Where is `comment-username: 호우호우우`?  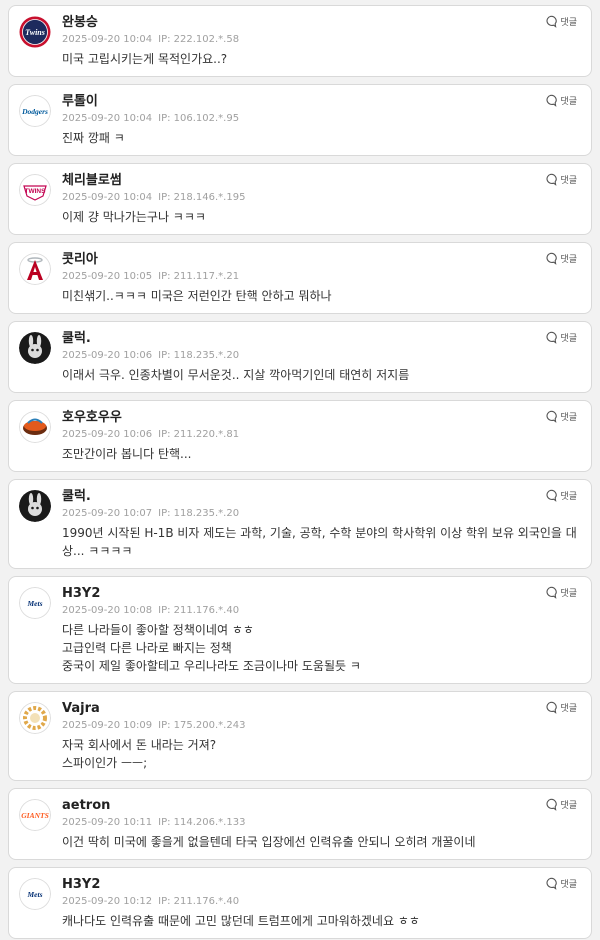
comment-username: 호우호우우 is located at coordinates (320, 417).